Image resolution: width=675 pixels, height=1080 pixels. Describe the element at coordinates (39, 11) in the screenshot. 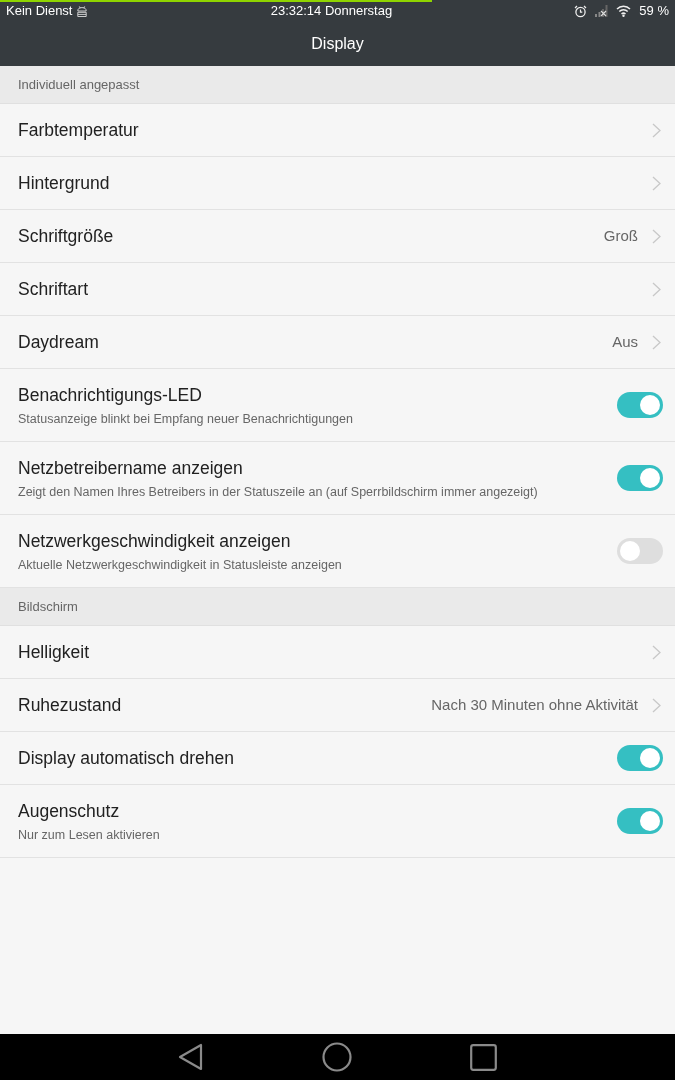

I see `carrier-label: Kein Dienst` at that location.